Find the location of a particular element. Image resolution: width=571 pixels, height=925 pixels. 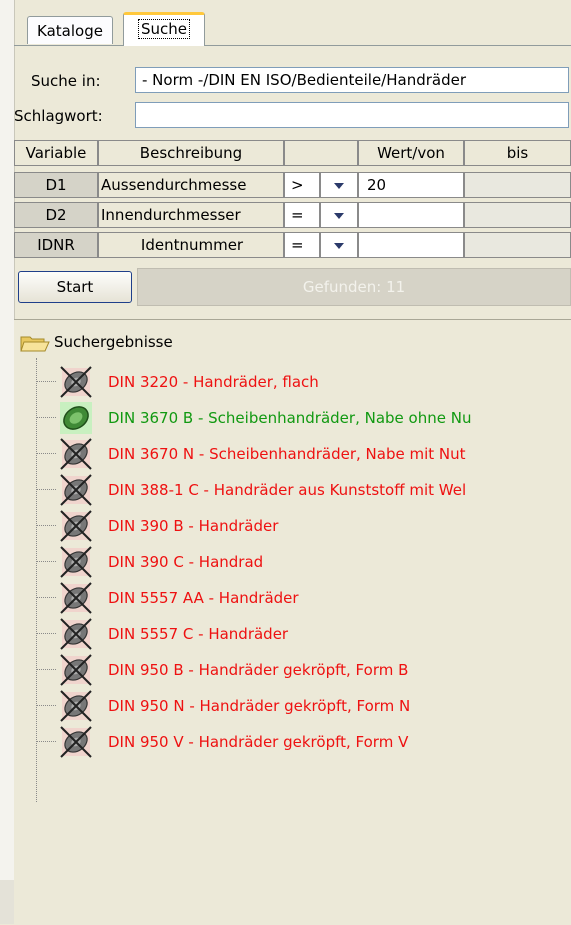

tab-suche: Suche is located at coordinates (164, 29).